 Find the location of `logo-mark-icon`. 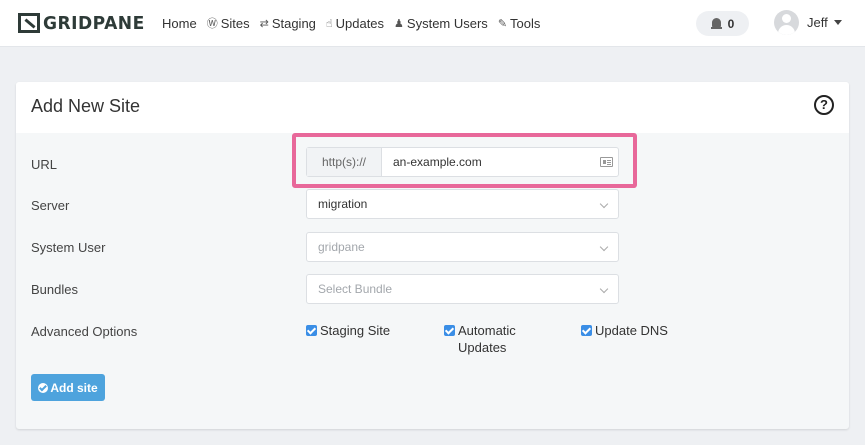

logo-mark-icon is located at coordinates (29, 23).